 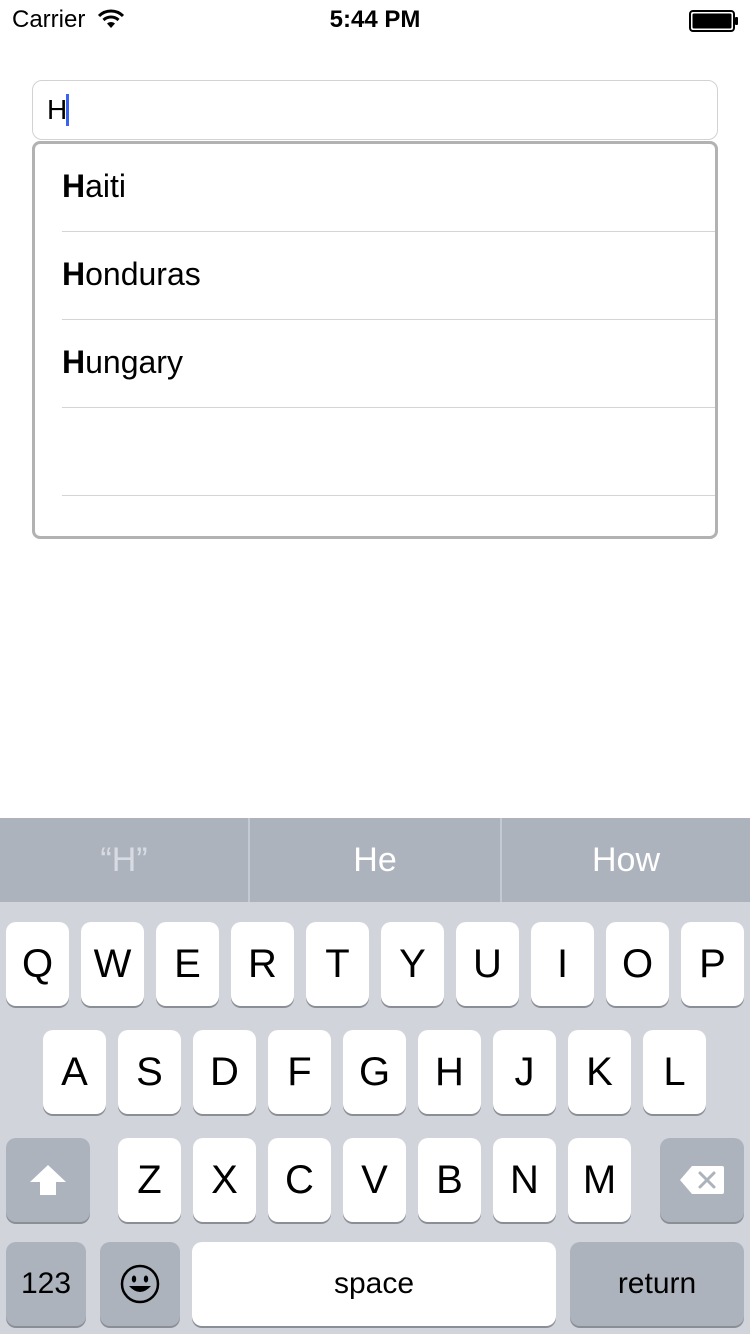 I want to click on key-o: O, so click(x=637, y=964).